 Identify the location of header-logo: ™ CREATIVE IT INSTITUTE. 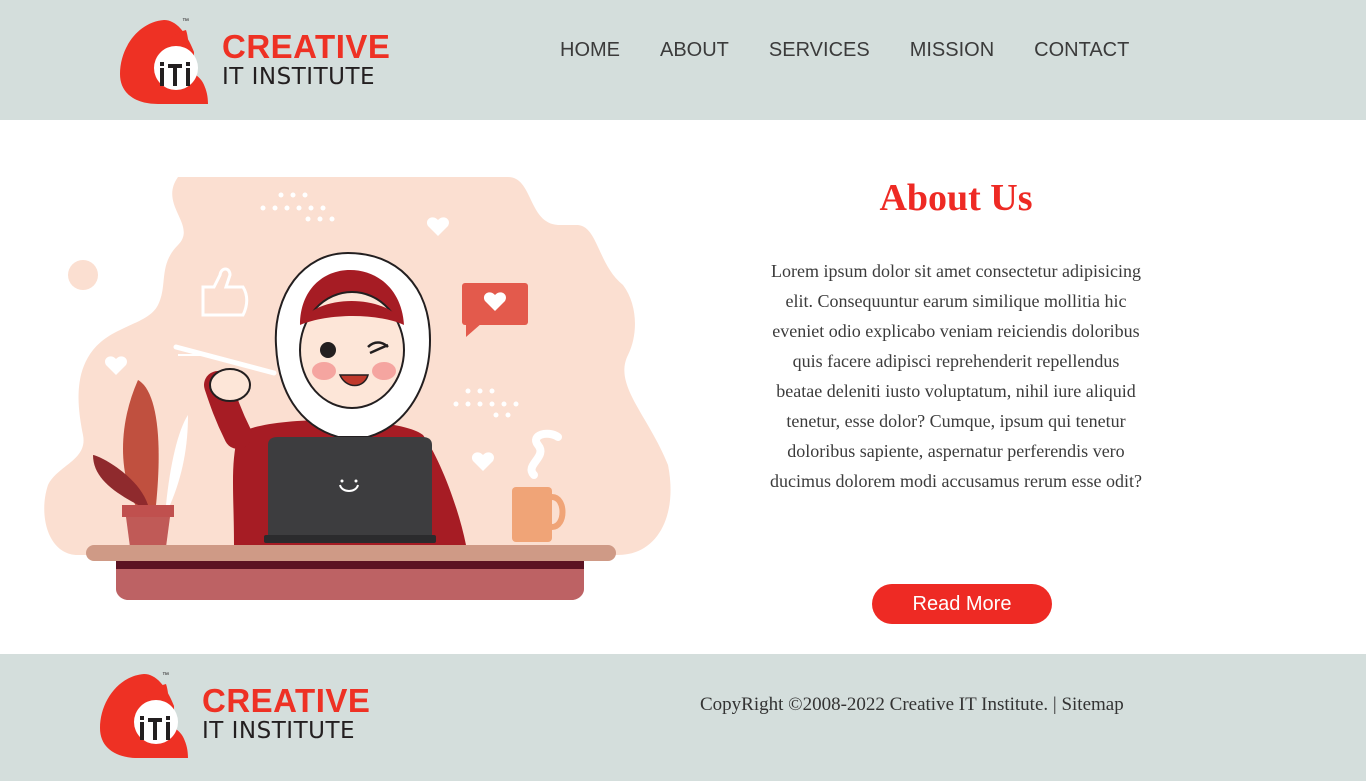
(258, 62).